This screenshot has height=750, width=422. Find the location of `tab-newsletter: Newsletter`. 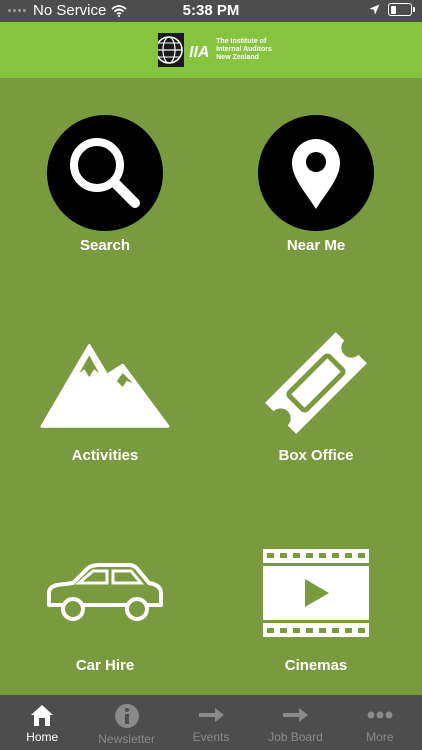

tab-newsletter: Newsletter is located at coordinates (126, 722).